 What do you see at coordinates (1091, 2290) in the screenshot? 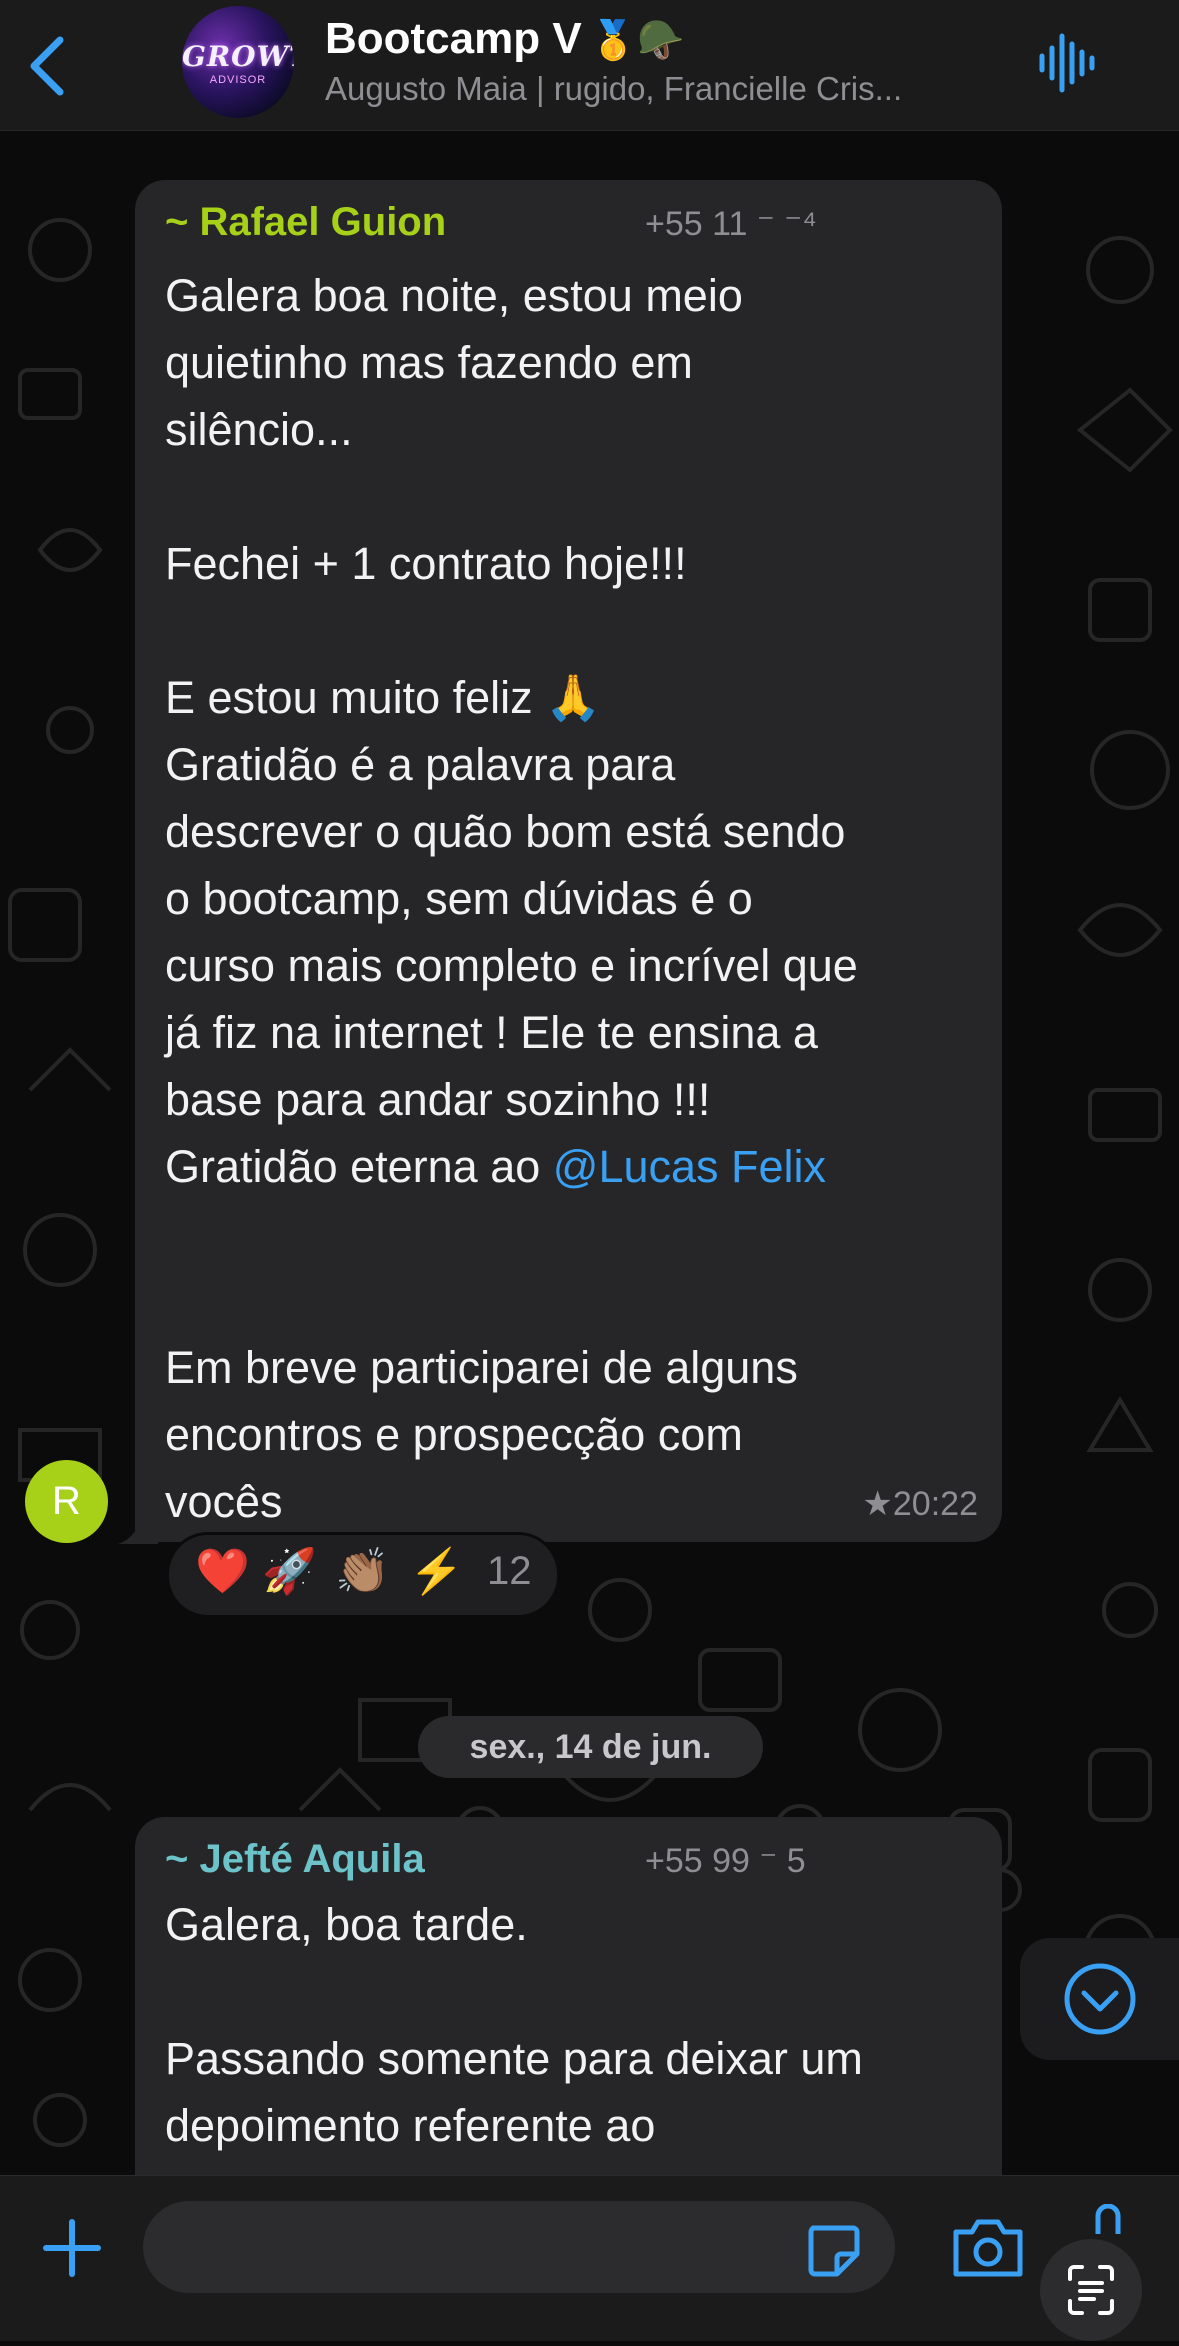
I see `live-text-scan-icon` at bounding box center [1091, 2290].